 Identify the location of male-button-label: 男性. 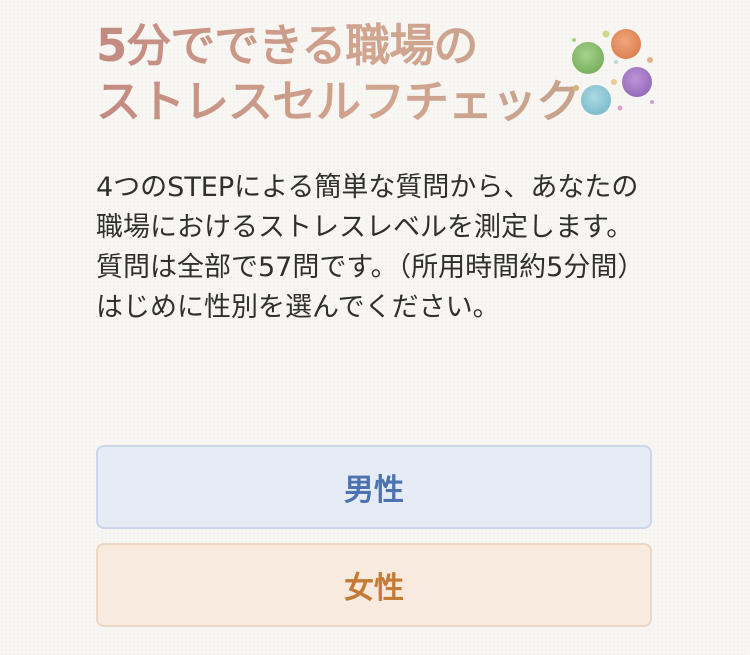
(374, 490).